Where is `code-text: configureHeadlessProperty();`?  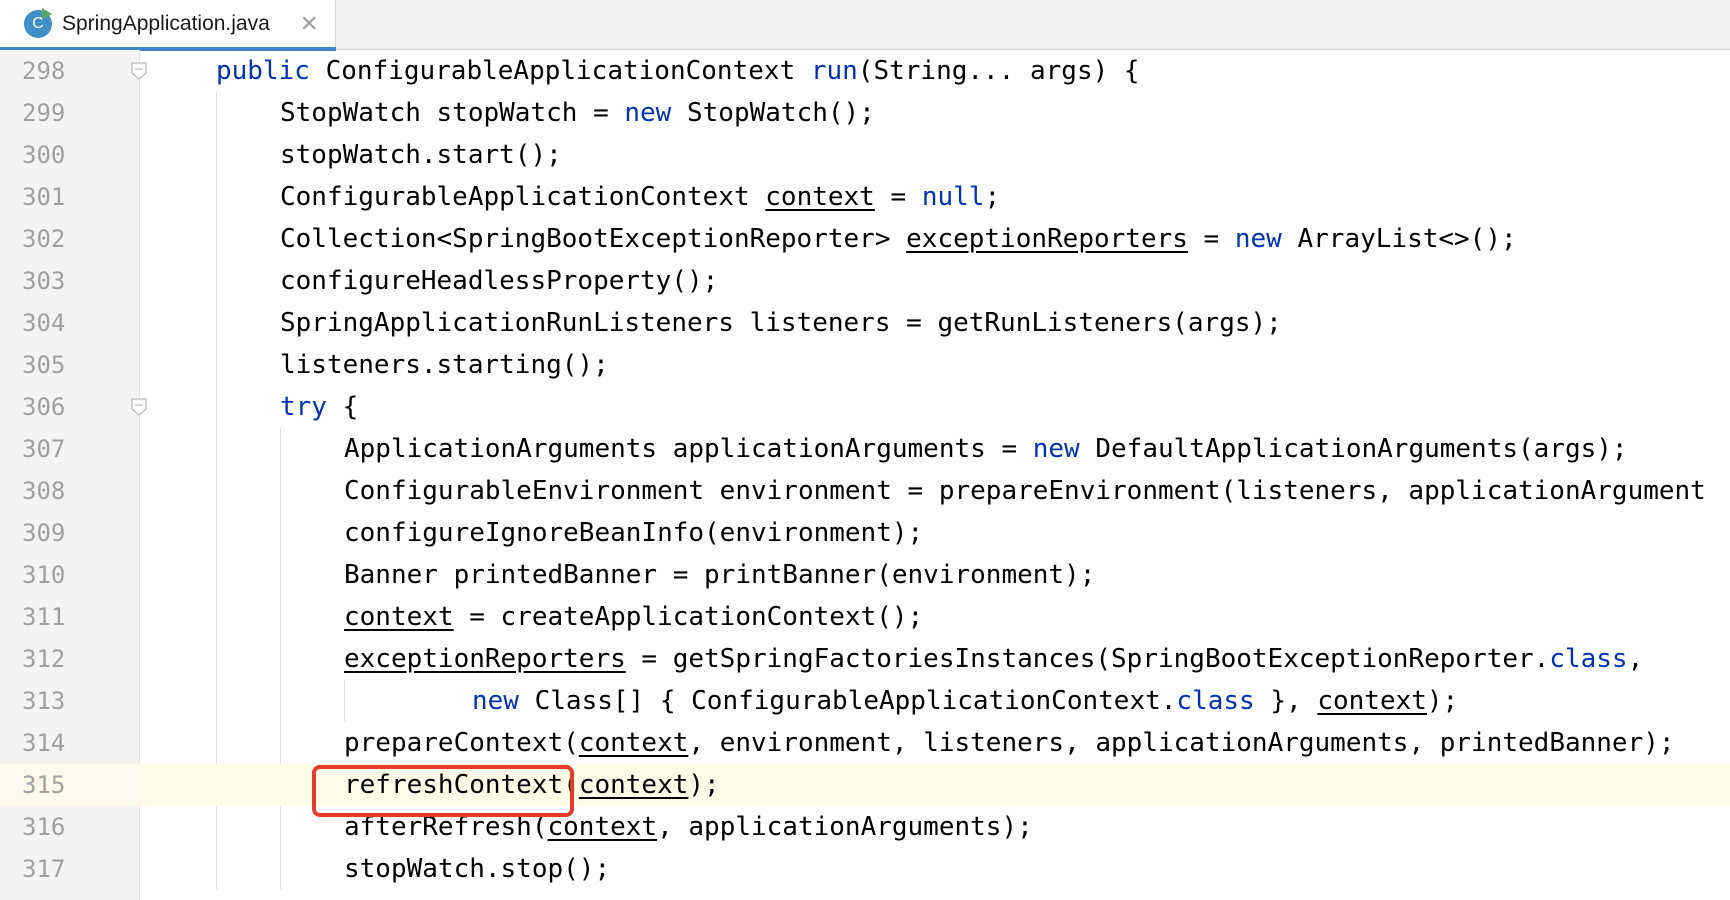
code-text: configureHeadlessProperty(); is located at coordinates (499, 281).